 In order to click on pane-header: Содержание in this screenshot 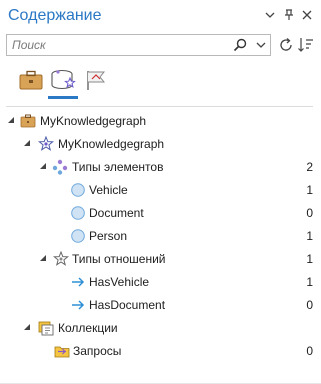, I will do `click(160, 17)`.